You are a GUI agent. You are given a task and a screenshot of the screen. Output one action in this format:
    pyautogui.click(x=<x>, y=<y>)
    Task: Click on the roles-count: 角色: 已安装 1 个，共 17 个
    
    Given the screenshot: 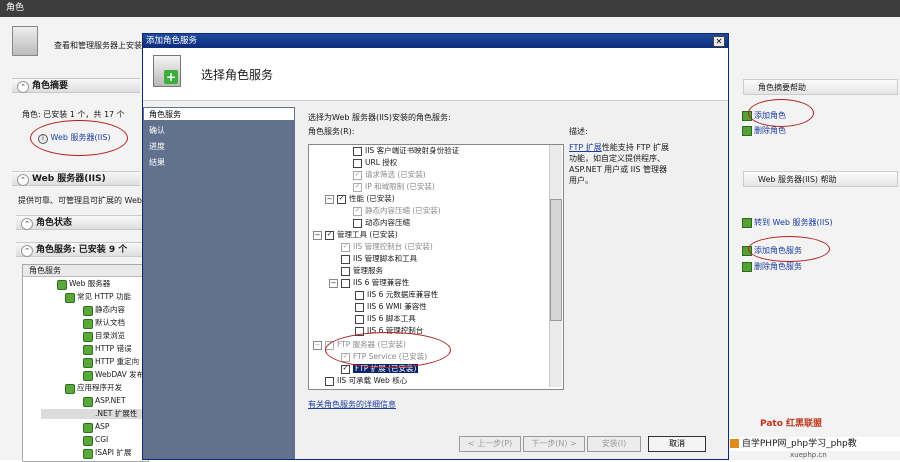 What is the action you would take?
    pyautogui.click(x=73, y=114)
    